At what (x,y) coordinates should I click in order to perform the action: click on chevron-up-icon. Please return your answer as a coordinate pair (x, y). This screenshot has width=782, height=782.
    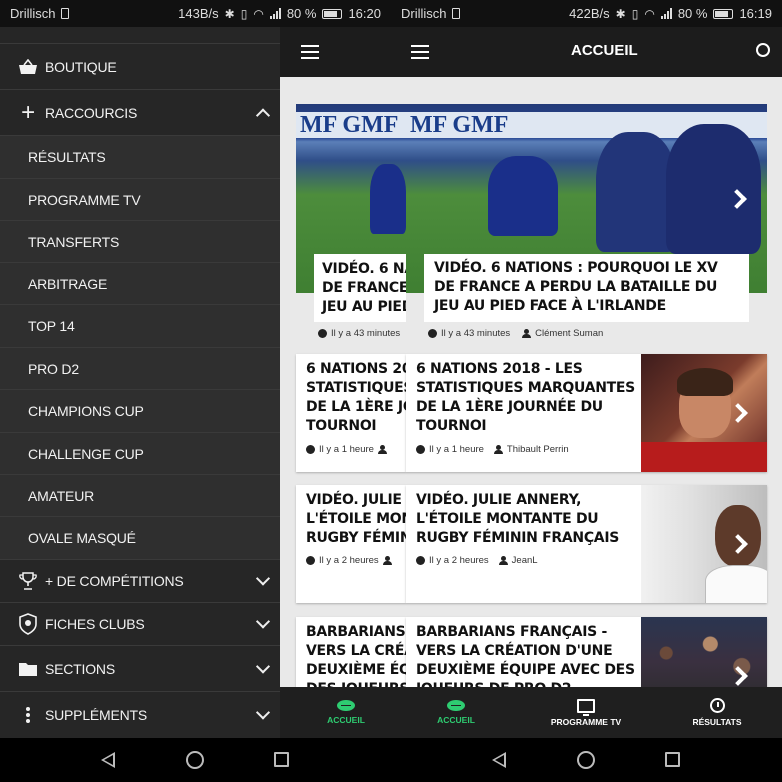
    Looking at the image, I should click on (263, 115).